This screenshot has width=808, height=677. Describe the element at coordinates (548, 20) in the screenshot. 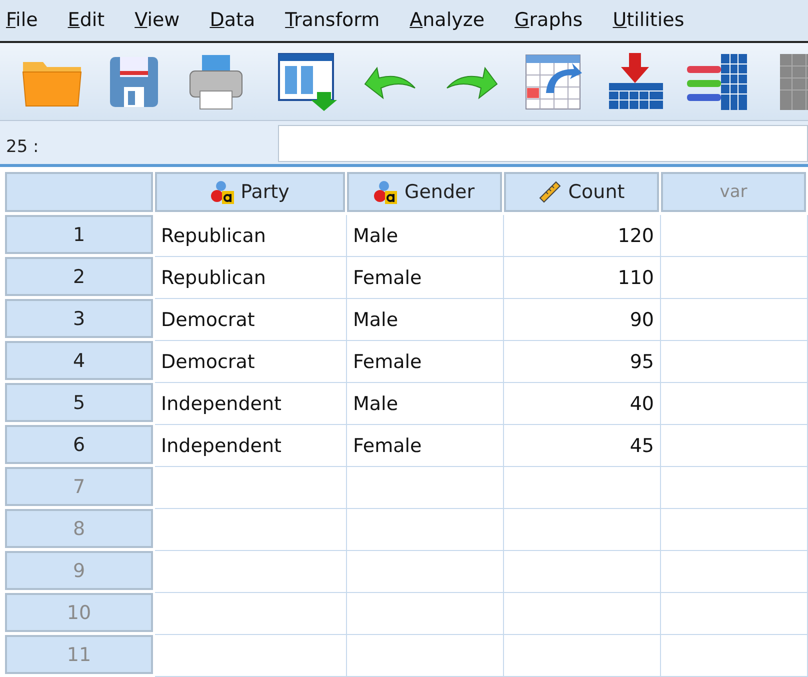

I see `menu-item: Graphs` at that location.